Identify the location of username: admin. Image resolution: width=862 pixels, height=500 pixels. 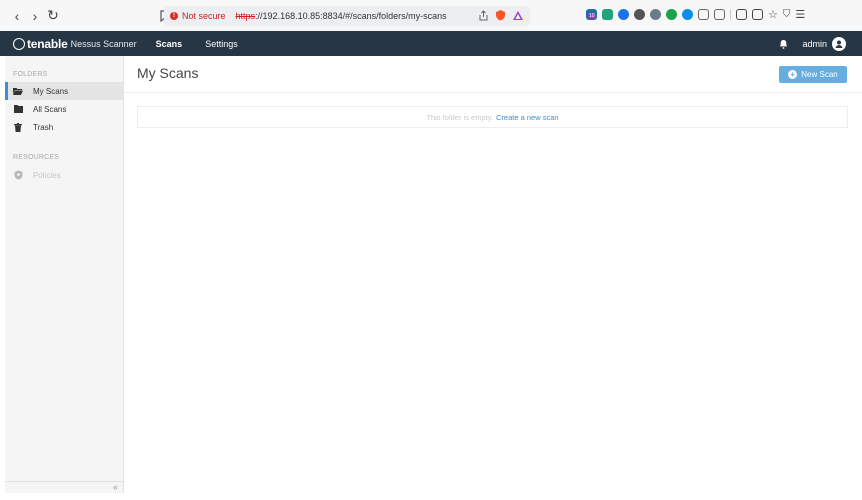
(814, 43).